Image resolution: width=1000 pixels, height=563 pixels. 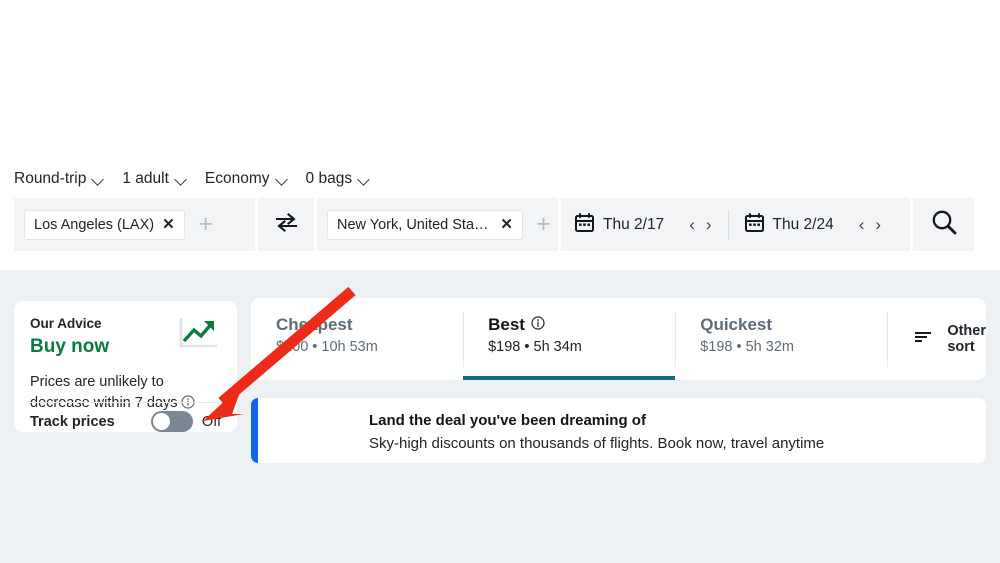 I want to click on depart-prev-day-button: ‹, so click(x=692, y=224).